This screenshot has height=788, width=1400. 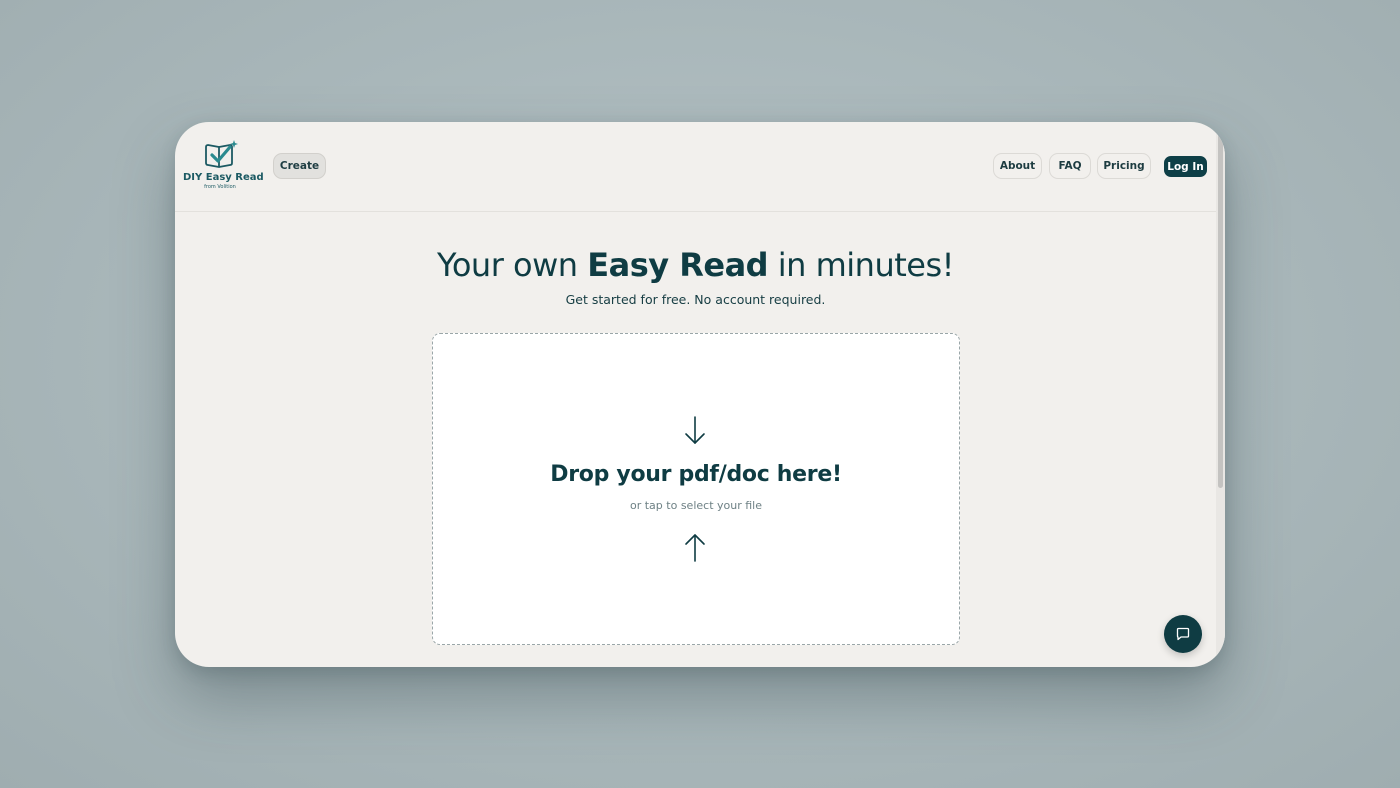 What do you see at coordinates (1070, 166) in the screenshot?
I see `nav-faq-button: FAQ` at bounding box center [1070, 166].